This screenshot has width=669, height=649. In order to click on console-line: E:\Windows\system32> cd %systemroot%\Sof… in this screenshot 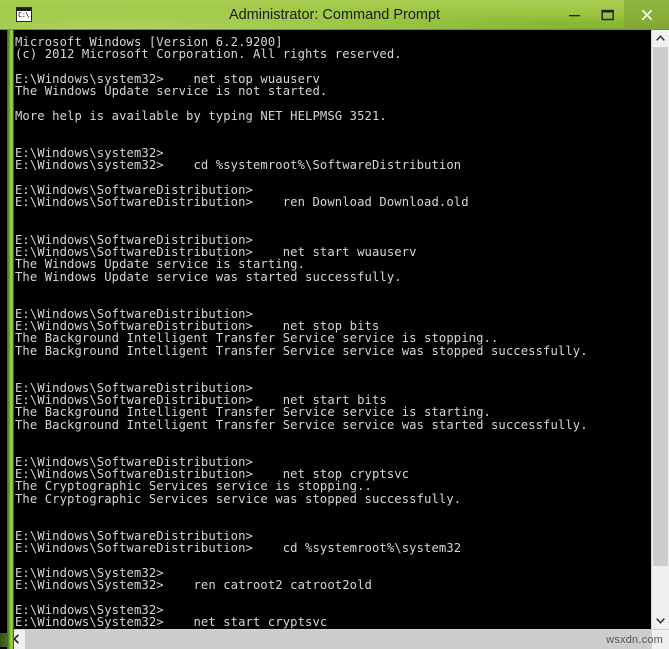, I will do `click(333, 165)`.